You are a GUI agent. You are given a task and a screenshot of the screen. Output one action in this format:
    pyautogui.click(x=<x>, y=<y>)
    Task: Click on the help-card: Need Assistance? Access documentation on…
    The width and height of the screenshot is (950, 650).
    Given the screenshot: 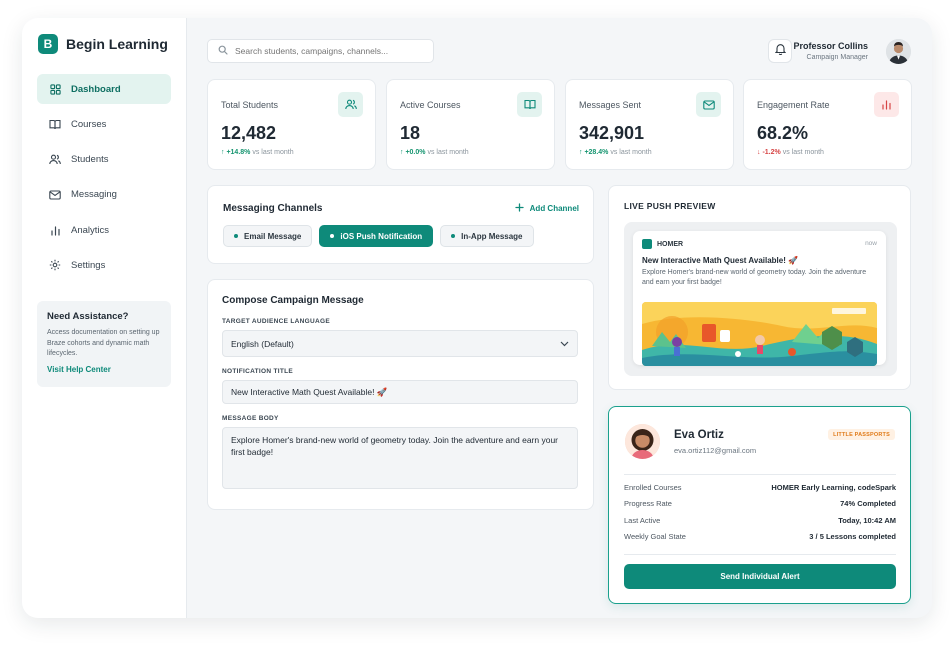 What is the action you would take?
    pyautogui.click(x=104, y=344)
    